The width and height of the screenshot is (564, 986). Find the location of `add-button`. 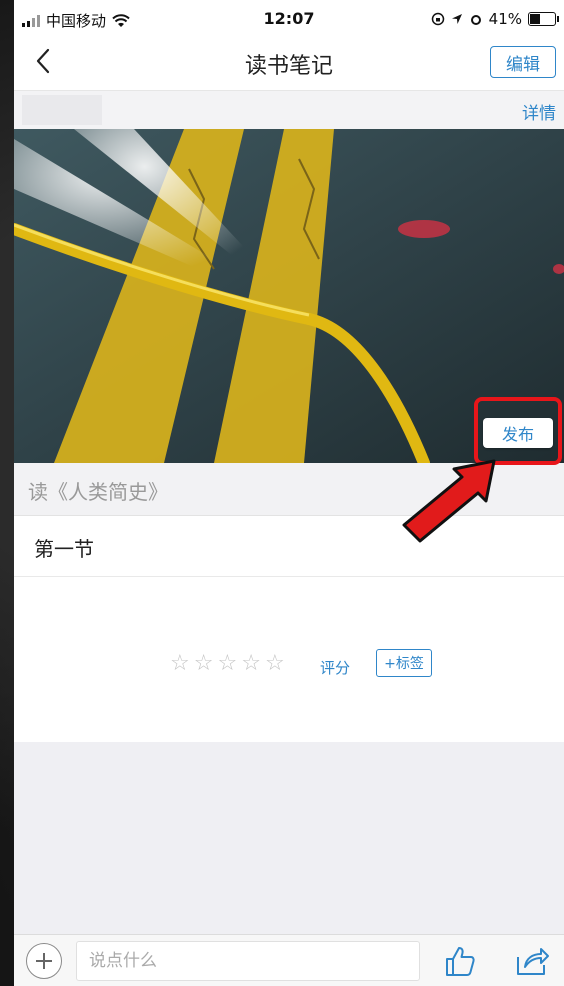

add-button is located at coordinates (44, 961).